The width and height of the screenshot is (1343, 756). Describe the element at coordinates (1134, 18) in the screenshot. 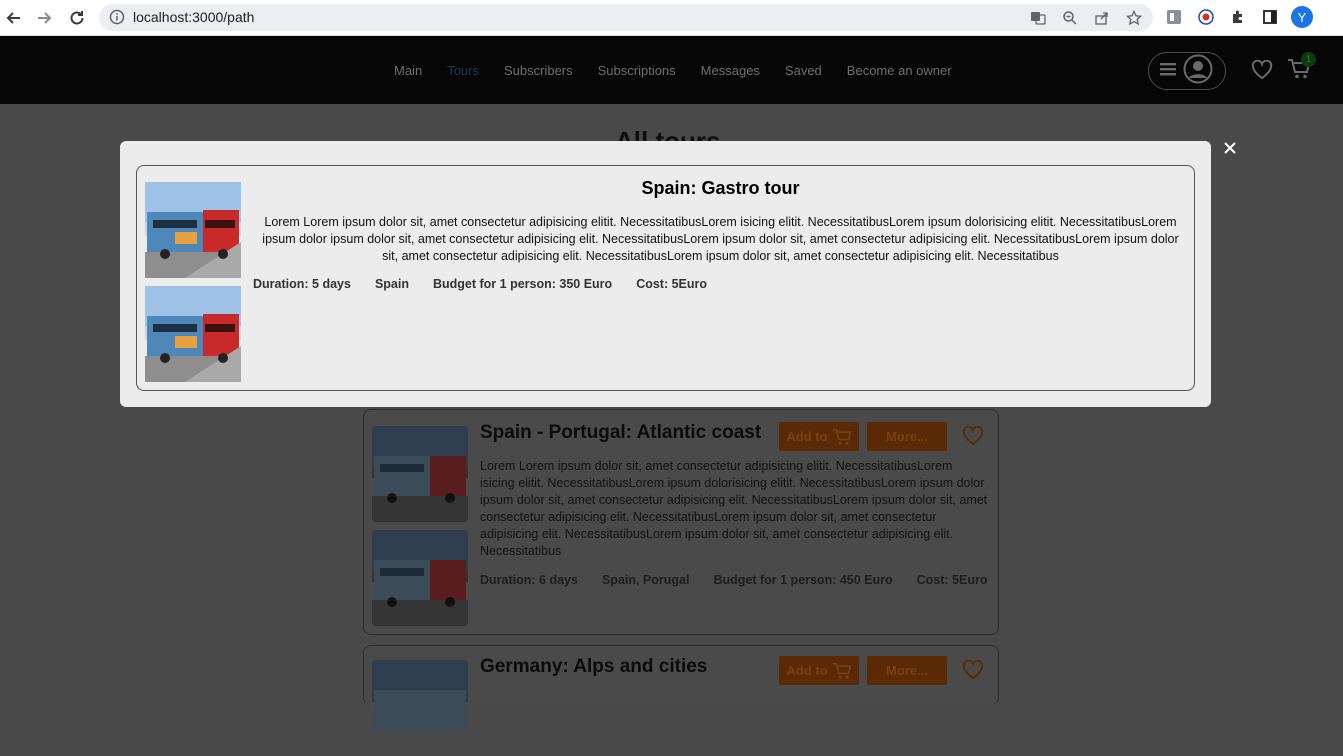

I see `bookmark-star-icon` at that location.